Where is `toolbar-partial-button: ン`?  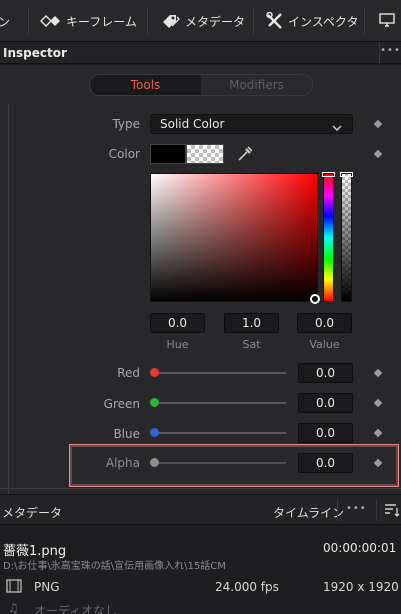 toolbar-partial-button: ン is located at coordinates (5, 21).